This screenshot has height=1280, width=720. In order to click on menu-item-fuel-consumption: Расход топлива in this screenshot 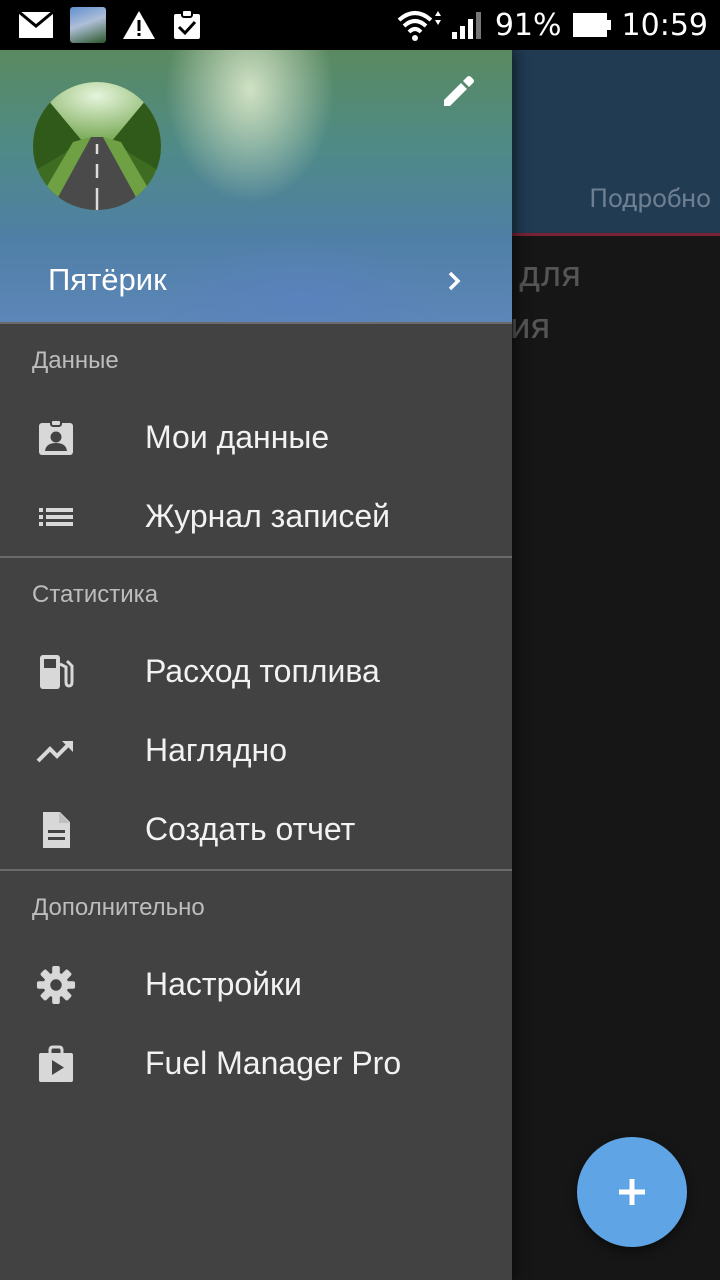, I will do `click(256, 671)`.